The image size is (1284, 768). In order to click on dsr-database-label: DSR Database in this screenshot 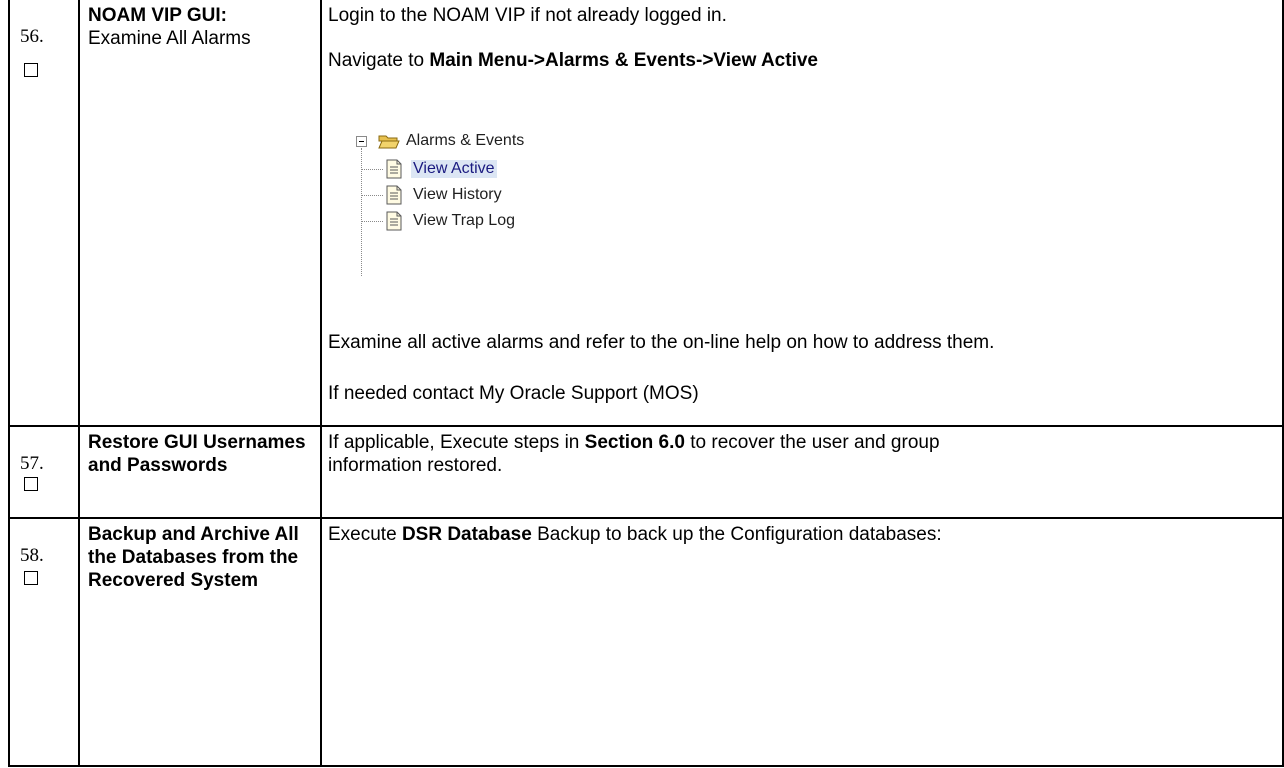, I will do `click(466, 534)`.